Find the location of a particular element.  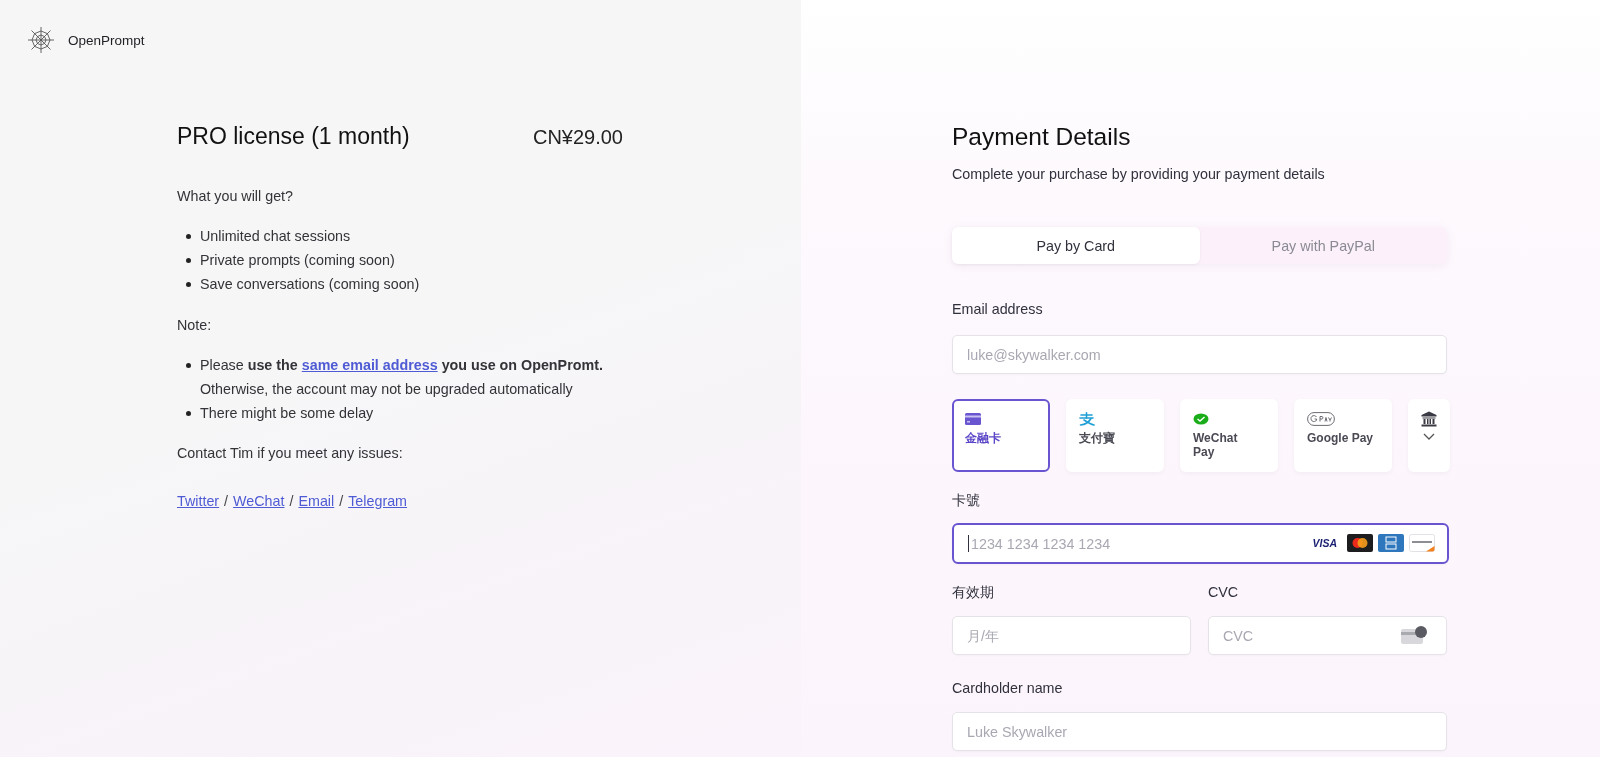

payment-method-tile: WeChat Pay is located at coordinates (1229, 435).